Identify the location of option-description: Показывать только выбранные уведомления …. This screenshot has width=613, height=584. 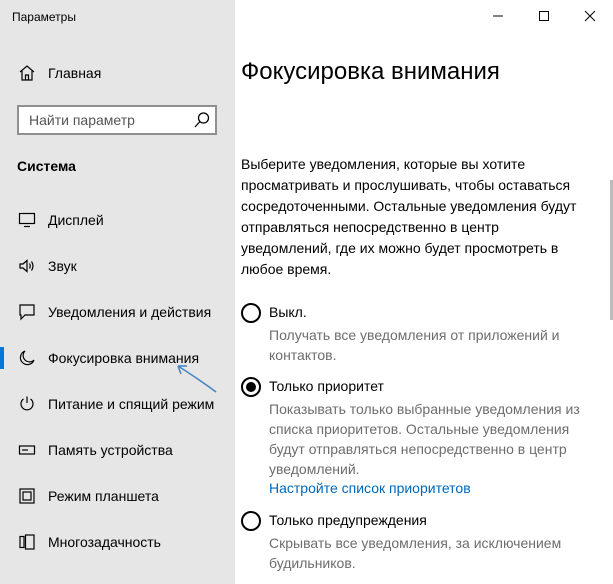
(424, 439).